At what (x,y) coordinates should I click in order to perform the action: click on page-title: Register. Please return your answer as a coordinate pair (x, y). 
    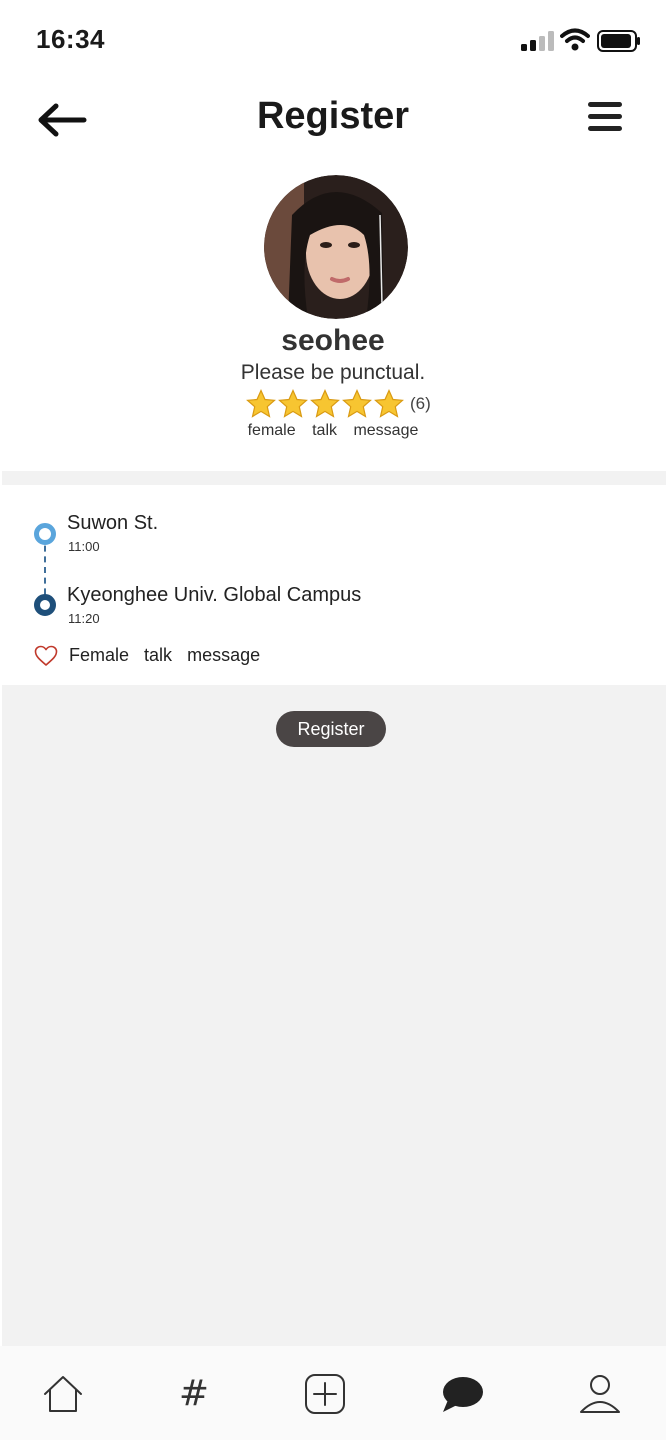
    Looking at the image, I should click on (333, 116).